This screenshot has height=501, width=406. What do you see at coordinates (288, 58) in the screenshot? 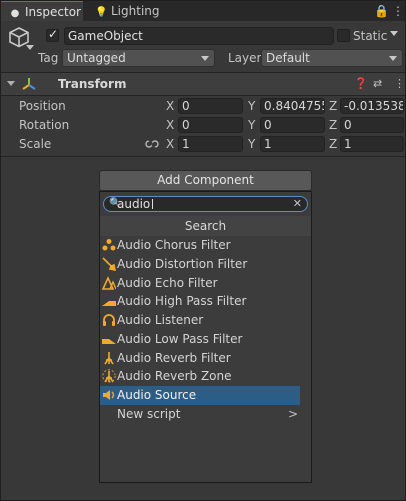
I see `layer-dropdown-value: Default` at bounding box center [288, 58].